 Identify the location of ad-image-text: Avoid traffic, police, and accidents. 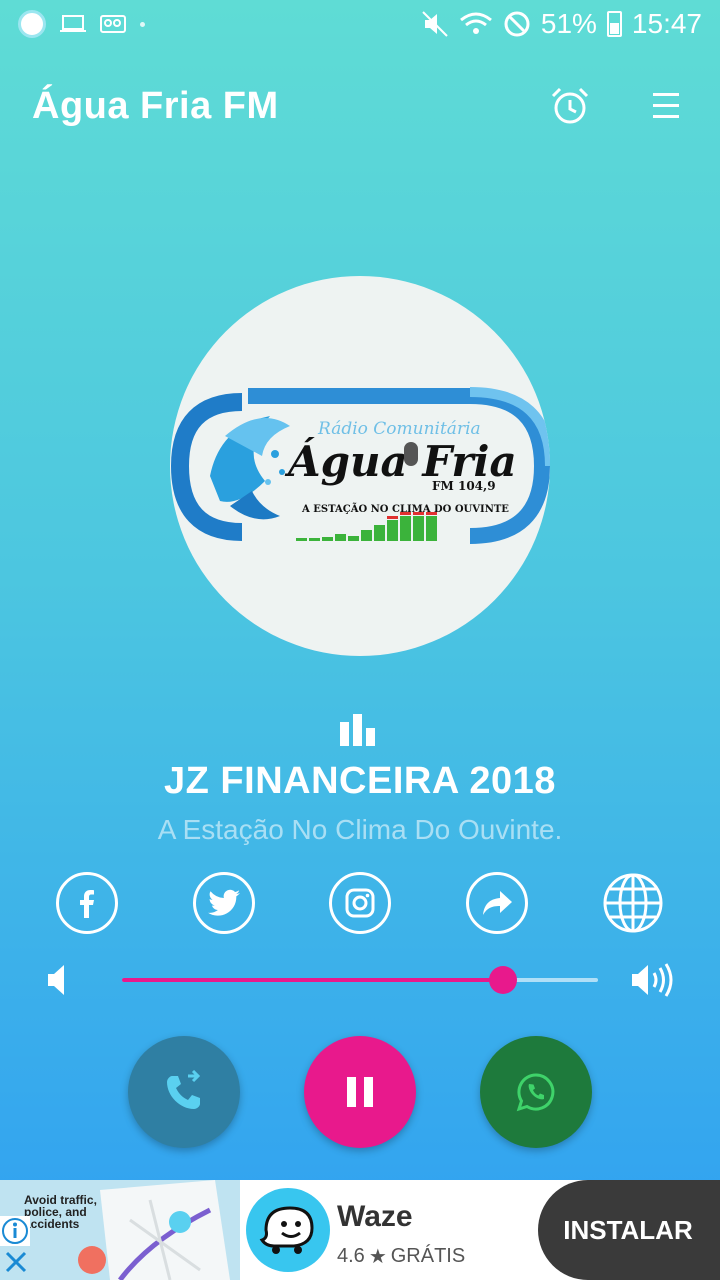
(60, 1212).